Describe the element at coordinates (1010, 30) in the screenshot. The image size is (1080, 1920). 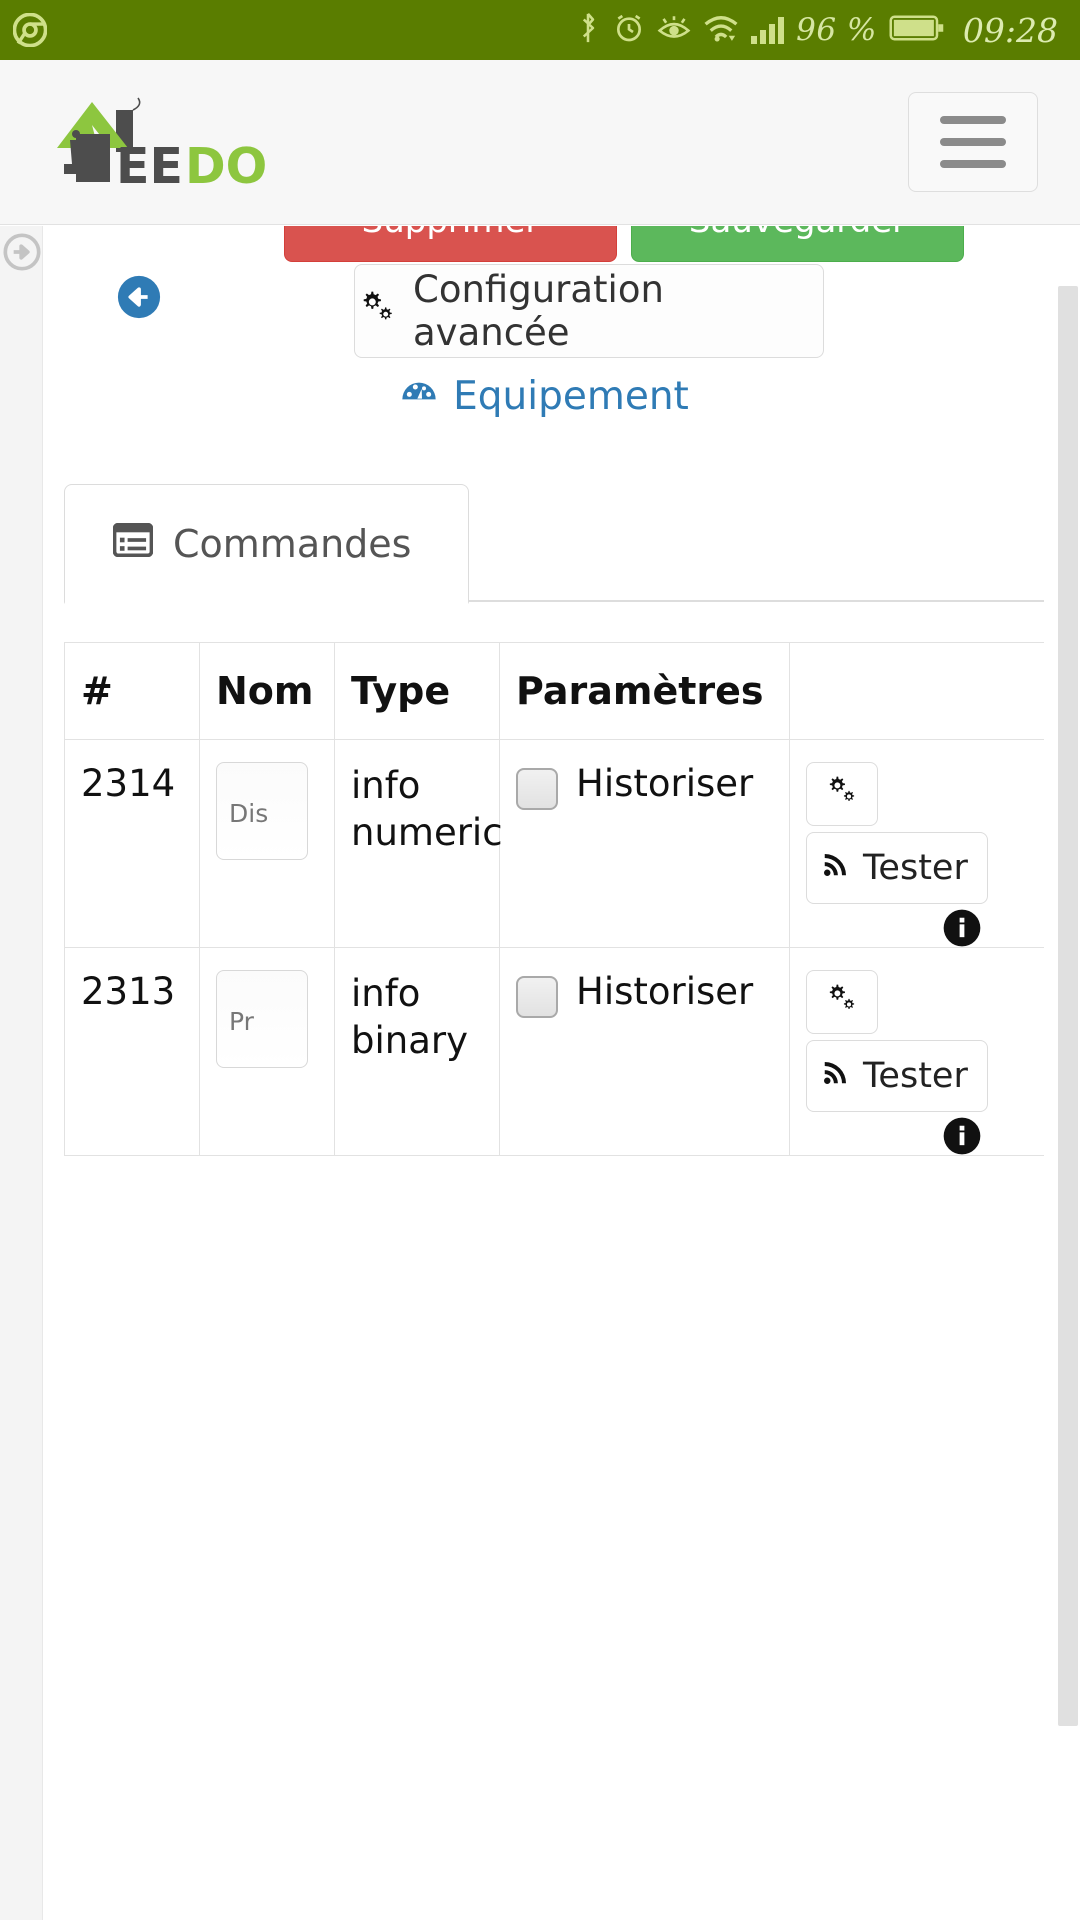
I see `status-clock: 09:28` at that location.